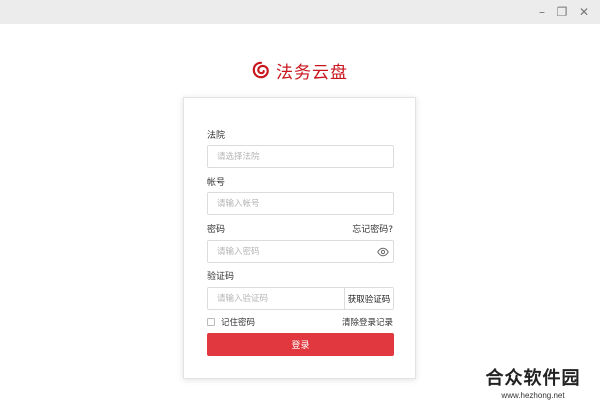 This screenshot has width=600, height=414. Describe the element at coordinates (383, 252) in the screenshot. I see `eye-icon` at that location.